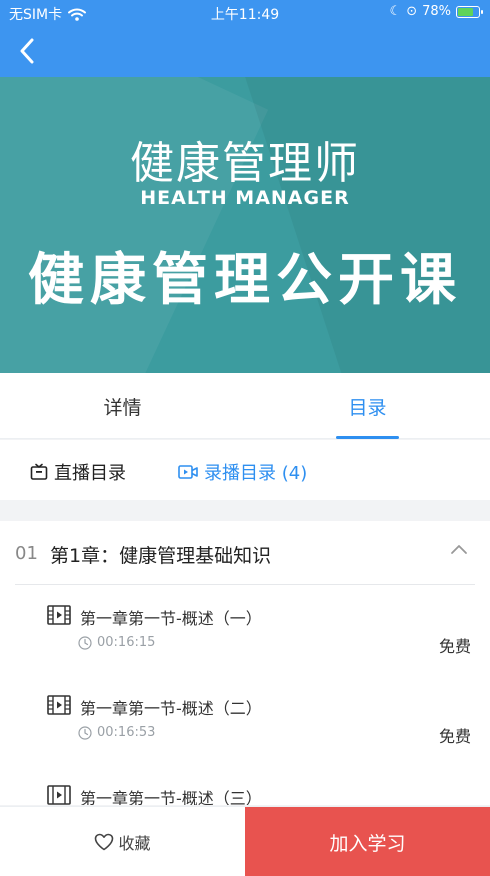 The width and height of the screenshot is (490, 876). What do you see at coordinates (469, 11) in the screenshot?
I see `battery-icon` at bounding box center [469, 11].